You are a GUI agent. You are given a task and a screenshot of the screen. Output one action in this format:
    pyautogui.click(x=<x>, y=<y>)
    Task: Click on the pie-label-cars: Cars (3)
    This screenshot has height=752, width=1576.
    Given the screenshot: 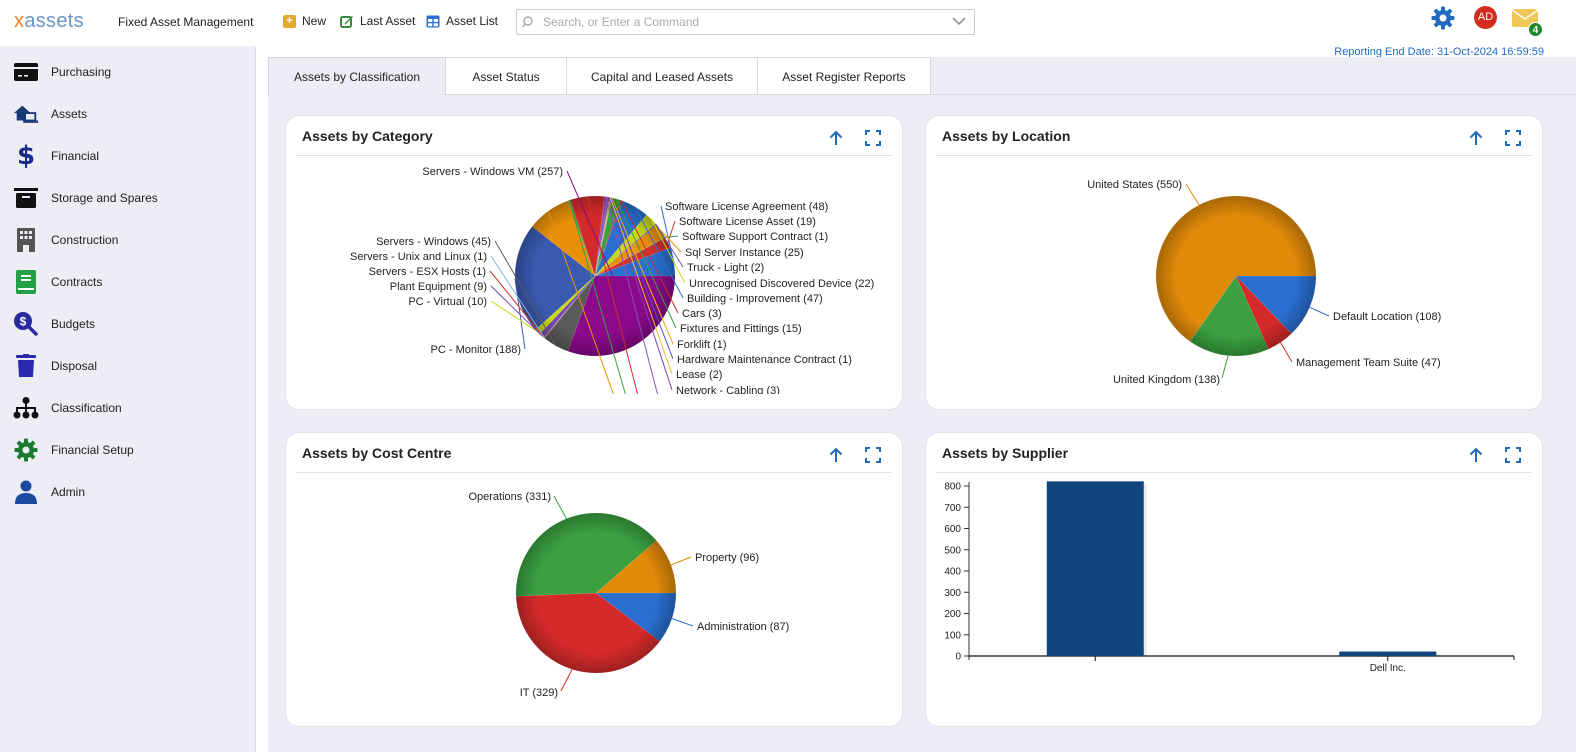 What is the action you would take?
    pyautogui.click(x=702, y=314)
    